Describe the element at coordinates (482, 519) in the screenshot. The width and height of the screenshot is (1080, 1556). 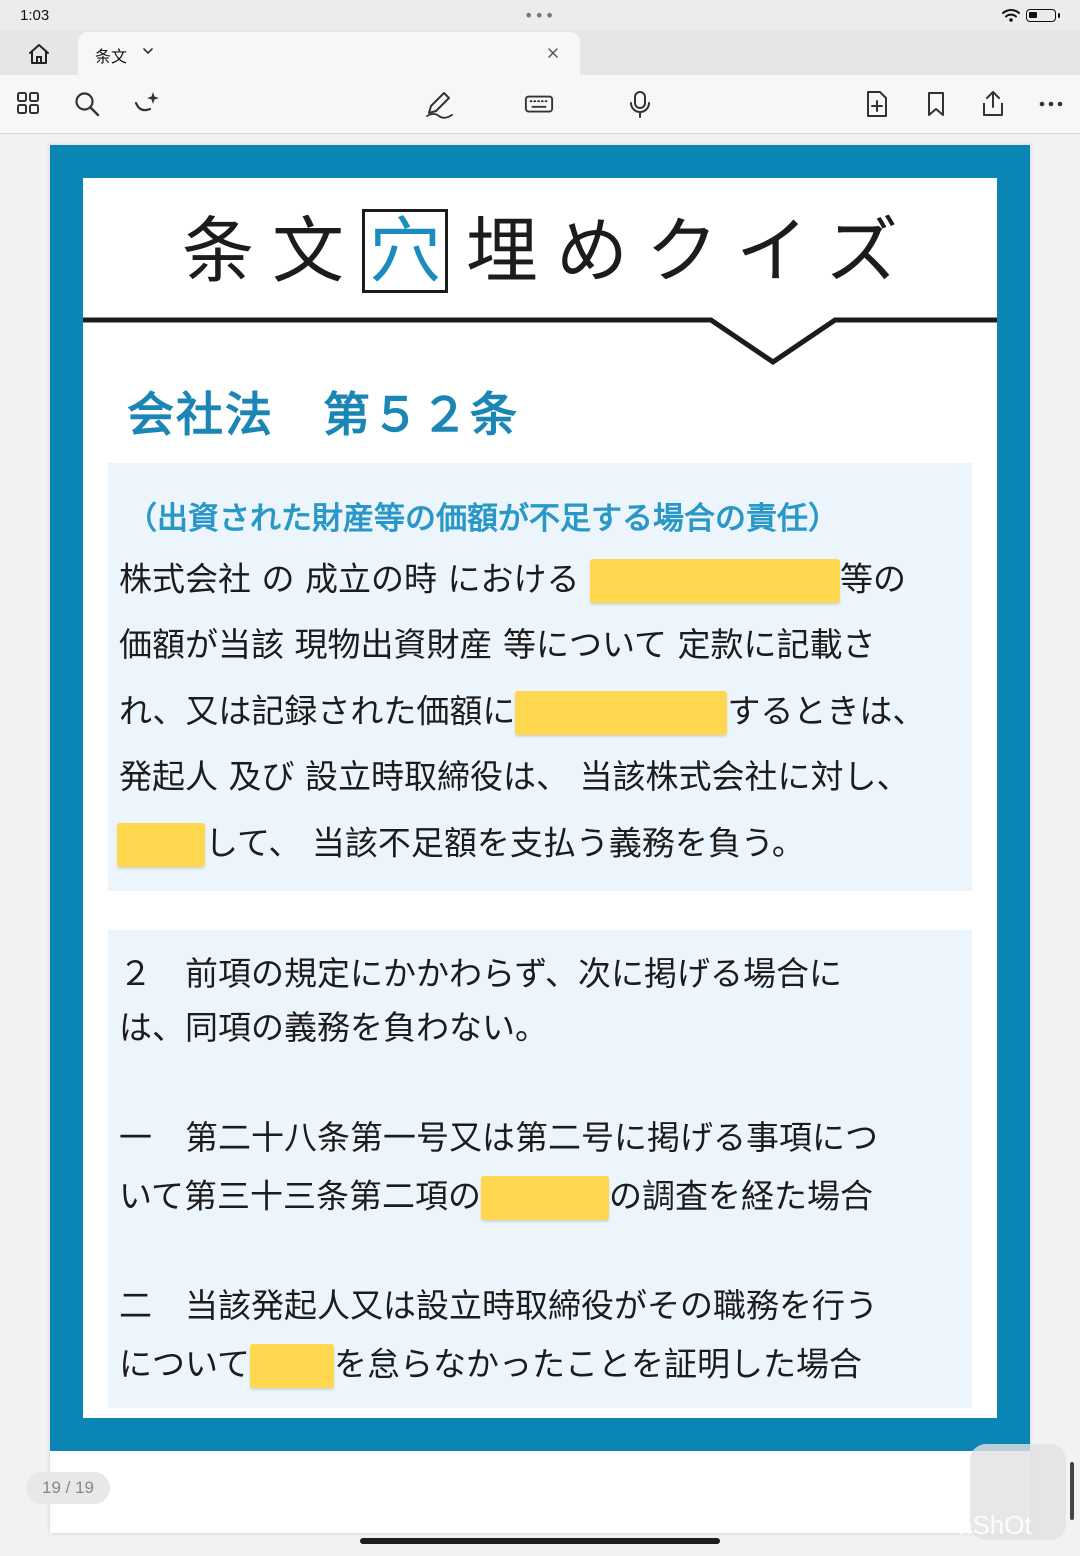
I see `article-heading: （出資された財産等の価額が不足する場合の責任）` at that location.